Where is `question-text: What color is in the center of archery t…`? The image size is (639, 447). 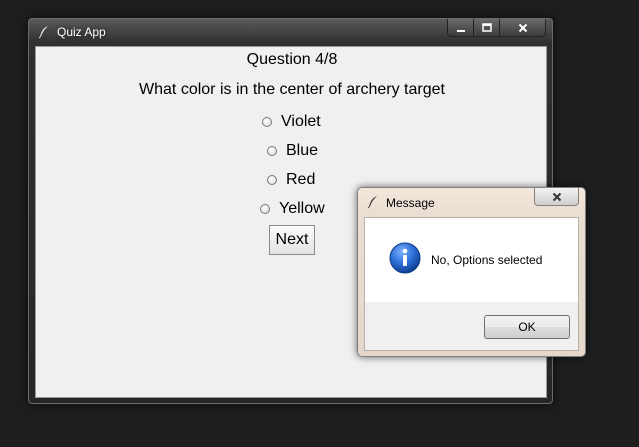 question-text: What color is in the center of archery t… is located at coordinates (292, 89).